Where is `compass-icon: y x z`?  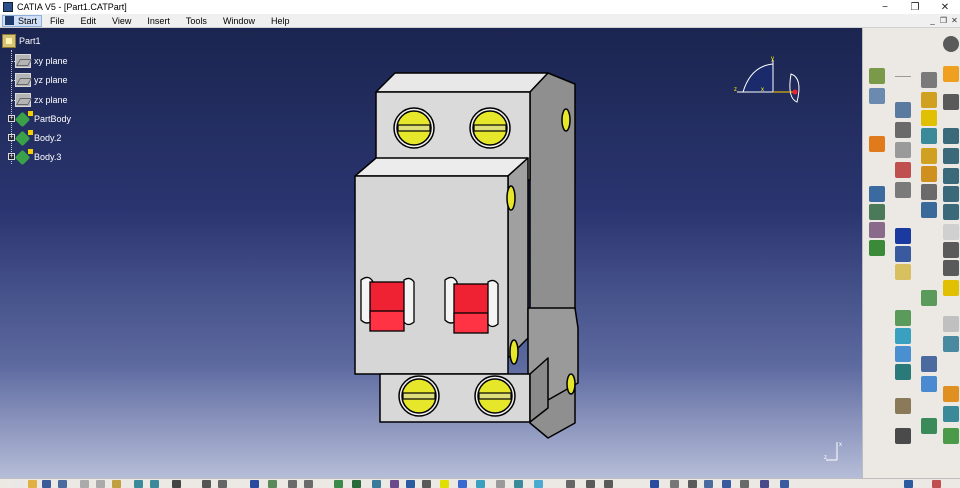
compass-icon: y x z is located at coordinates (773, 86).